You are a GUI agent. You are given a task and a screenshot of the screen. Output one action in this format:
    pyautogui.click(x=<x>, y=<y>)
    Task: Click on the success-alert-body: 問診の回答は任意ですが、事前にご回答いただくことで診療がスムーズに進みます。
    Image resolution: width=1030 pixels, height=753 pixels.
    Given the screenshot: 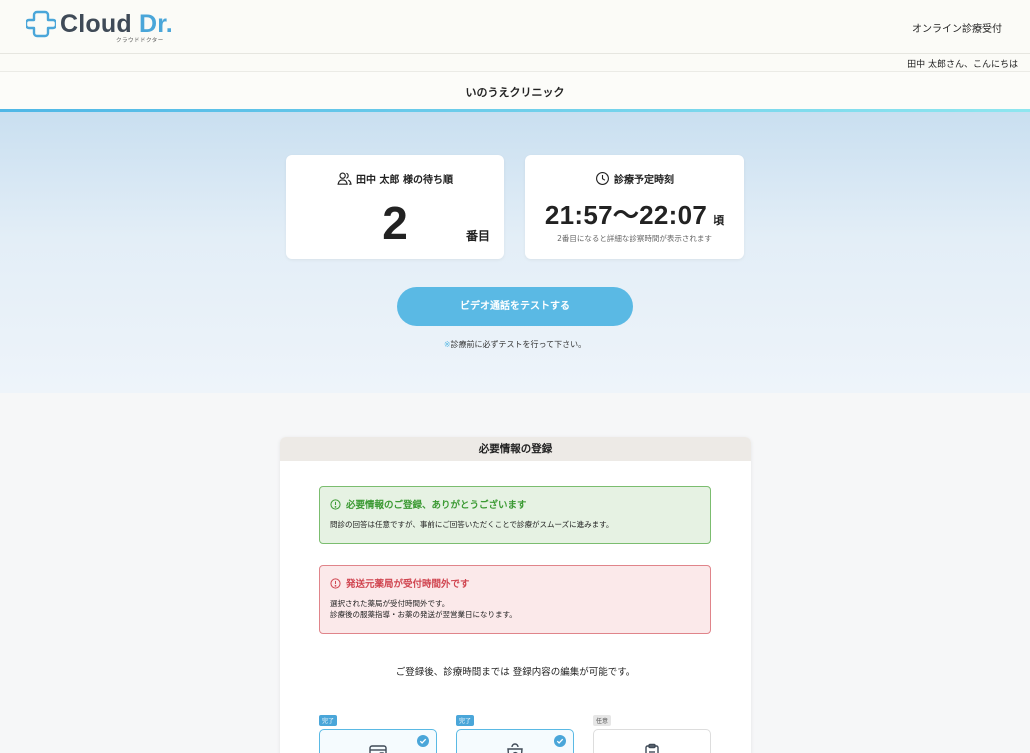 What is the action you would take?
    pyautogui.click(x=472, y=524)
    